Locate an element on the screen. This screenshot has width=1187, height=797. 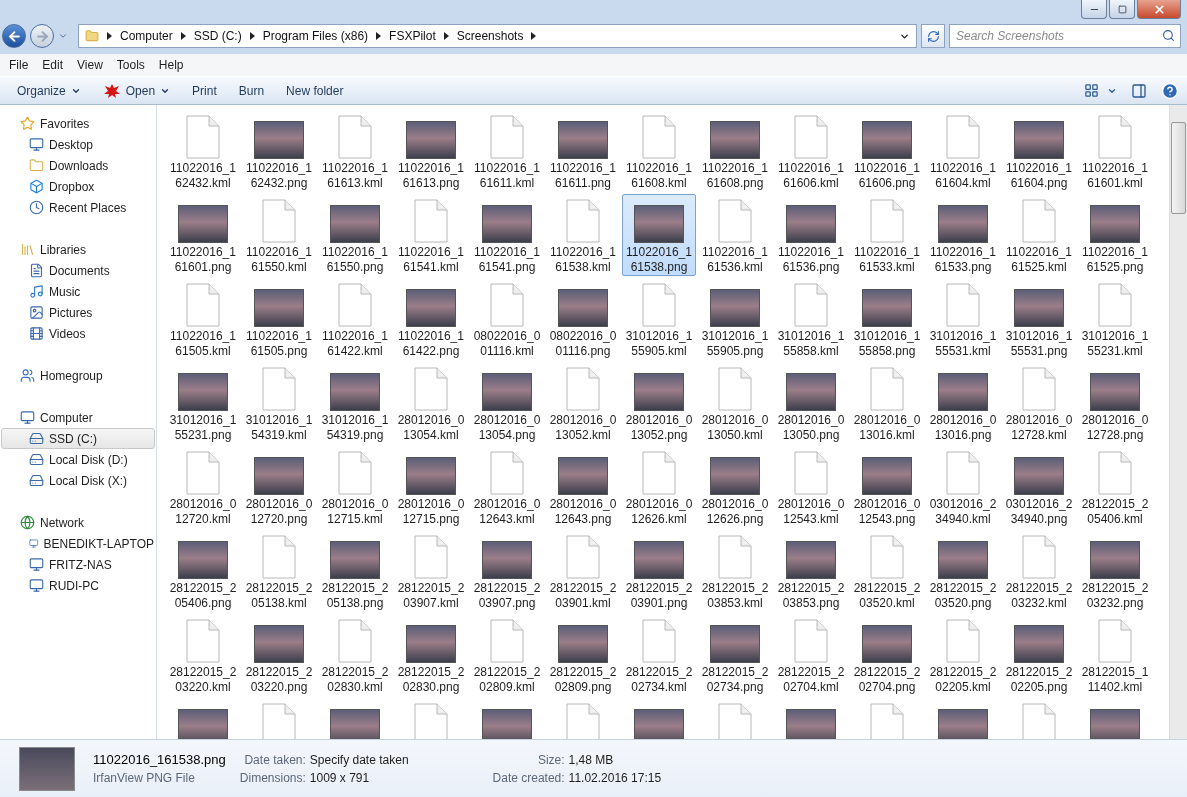
grid-thumbnail-tile: 28122015_202205.png is located at coordinates (1039, 655).